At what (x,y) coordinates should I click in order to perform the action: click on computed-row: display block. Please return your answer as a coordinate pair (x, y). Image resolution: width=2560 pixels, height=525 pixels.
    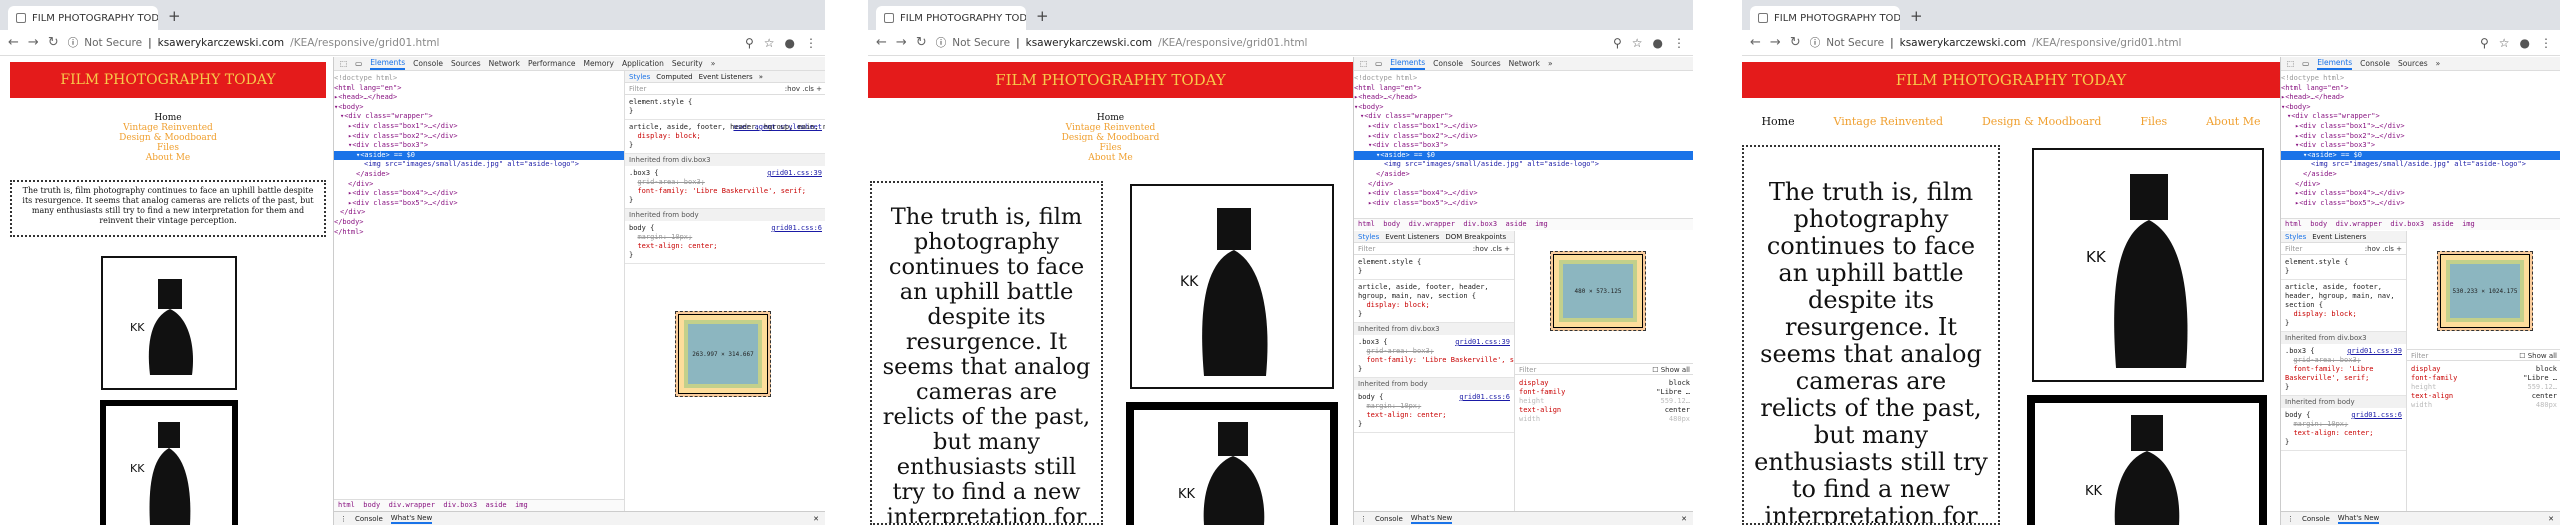
    Looking at the image, I should click on (2484, 369).